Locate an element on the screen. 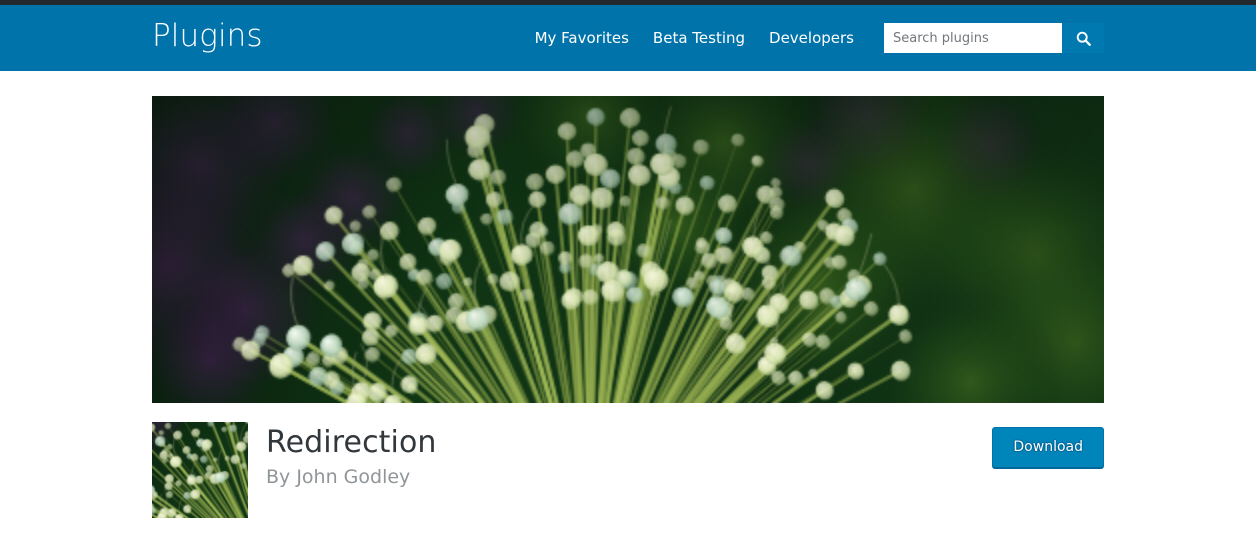  primary-navigation: My Favorites Beta Testing Developers is located at coordinates (813, 38).